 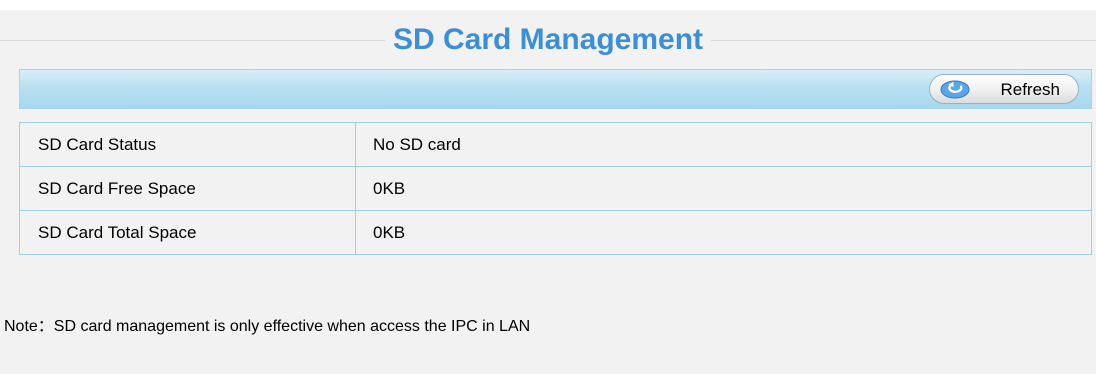 I want to click on refresh-button: Refresh, so click(x=1004, y=89).